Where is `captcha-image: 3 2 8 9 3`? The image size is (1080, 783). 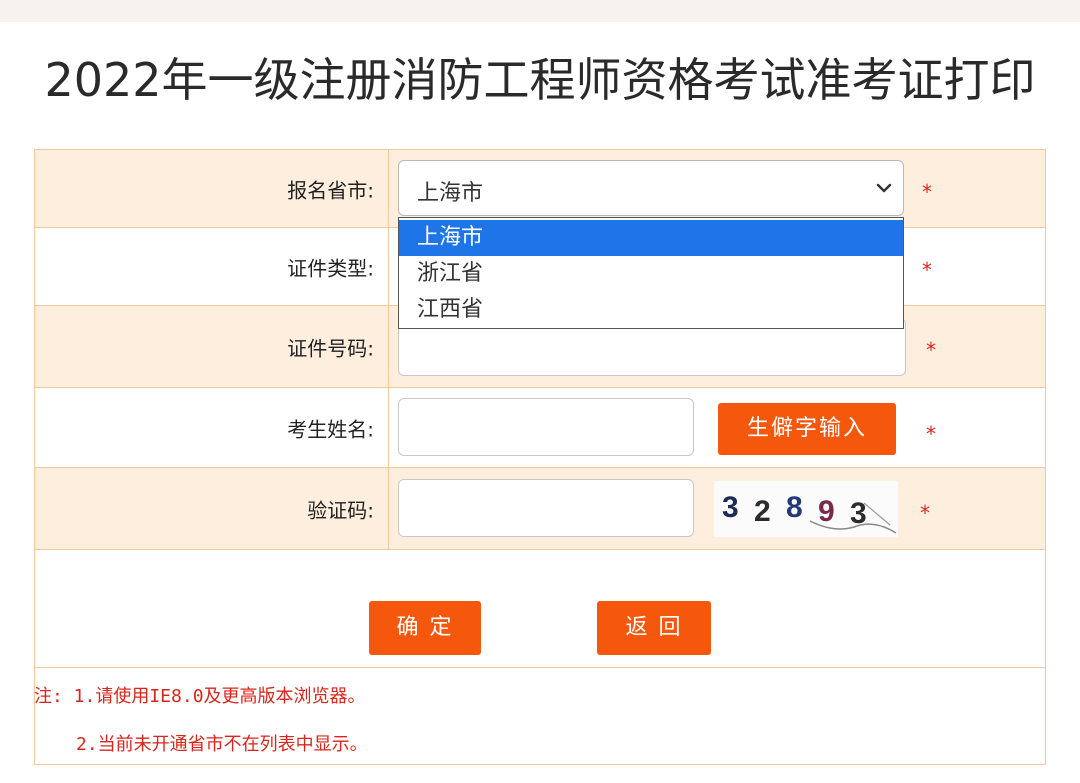 captcha-image: 3 2 8 9 3 is located at coordinates (806, 509).